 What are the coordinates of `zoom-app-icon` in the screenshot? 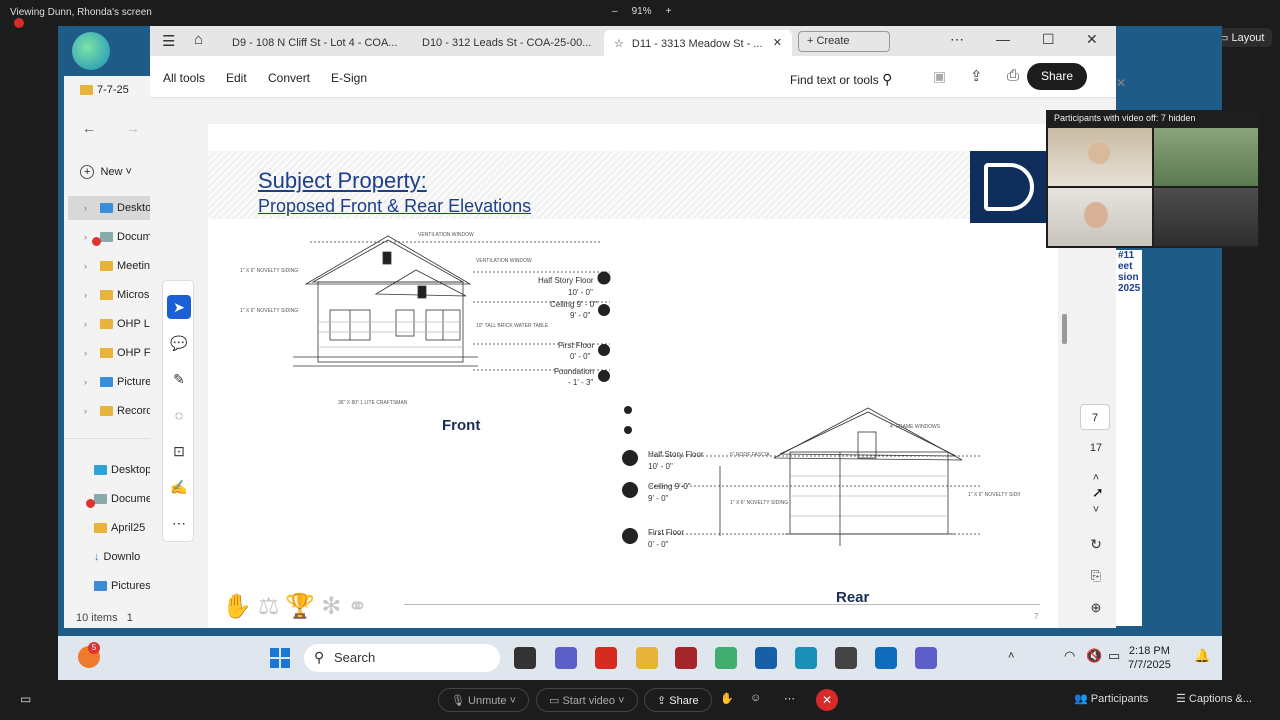 It's located at (566, 658).